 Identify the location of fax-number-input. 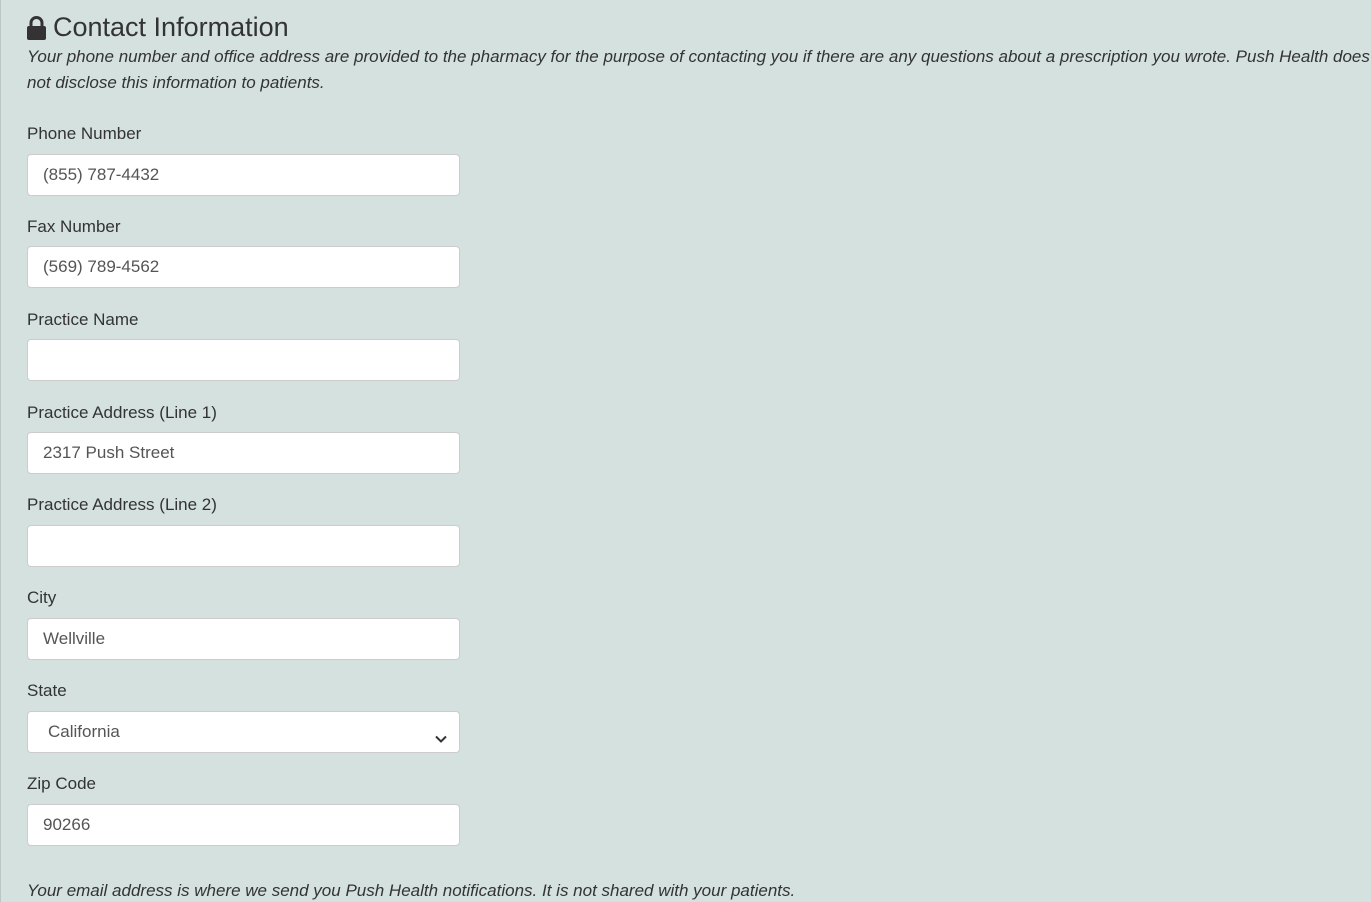
(243, 267).